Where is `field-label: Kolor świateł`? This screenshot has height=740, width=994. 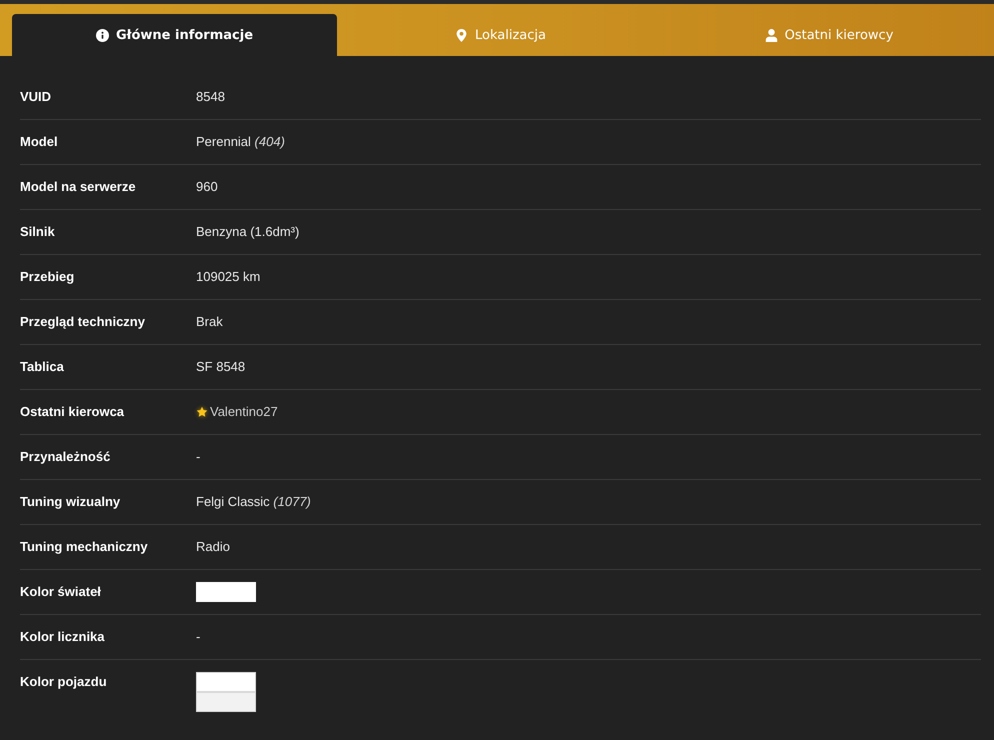 field-label: Kolor świateł is located at coordinates (61, 592).